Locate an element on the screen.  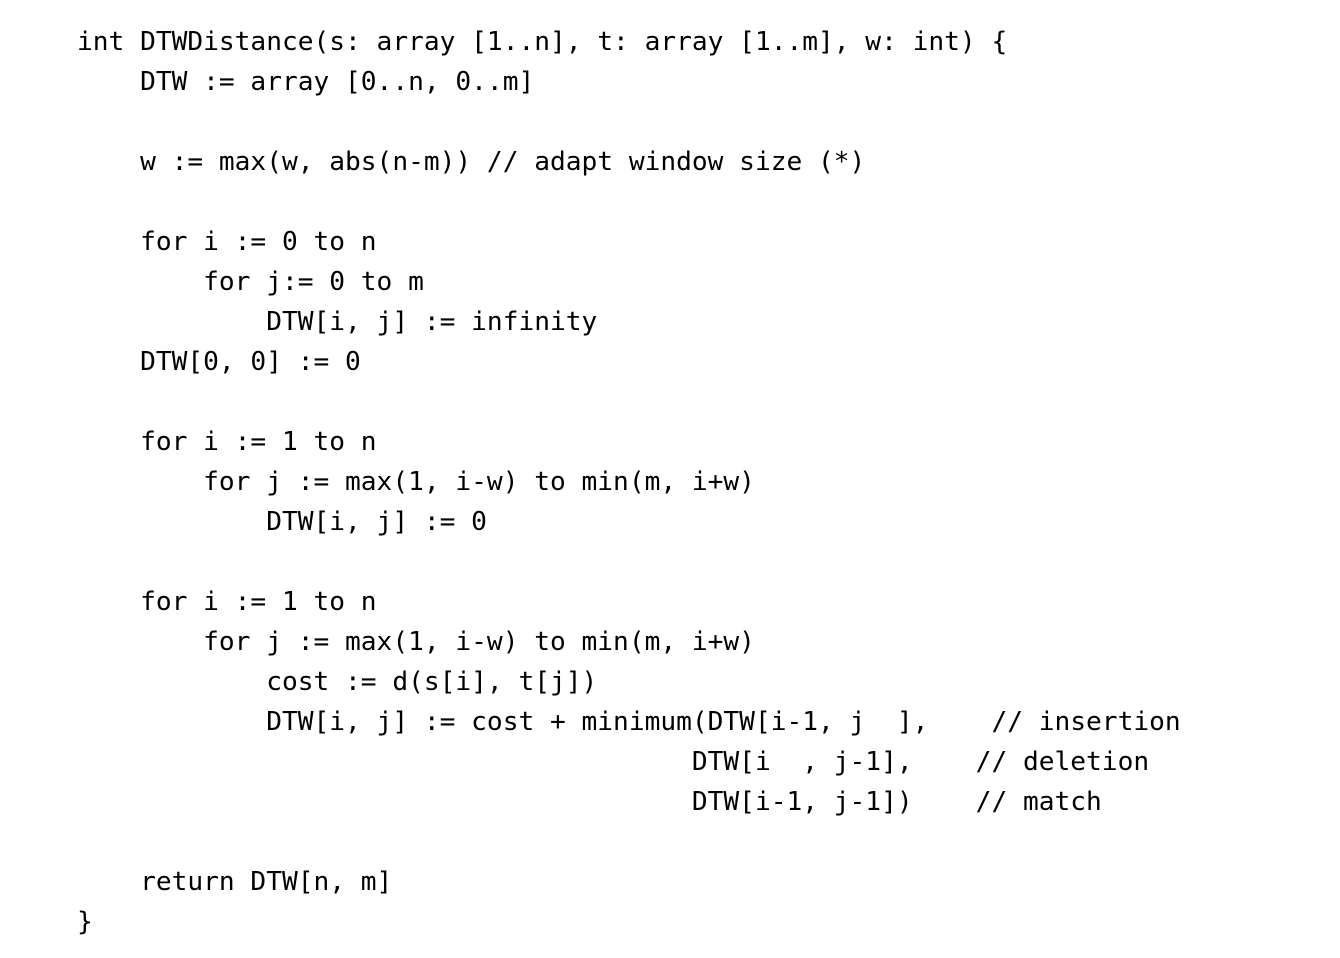
code-line: DTW[i , j-1], // deletion is located at coordinates (613, 762).